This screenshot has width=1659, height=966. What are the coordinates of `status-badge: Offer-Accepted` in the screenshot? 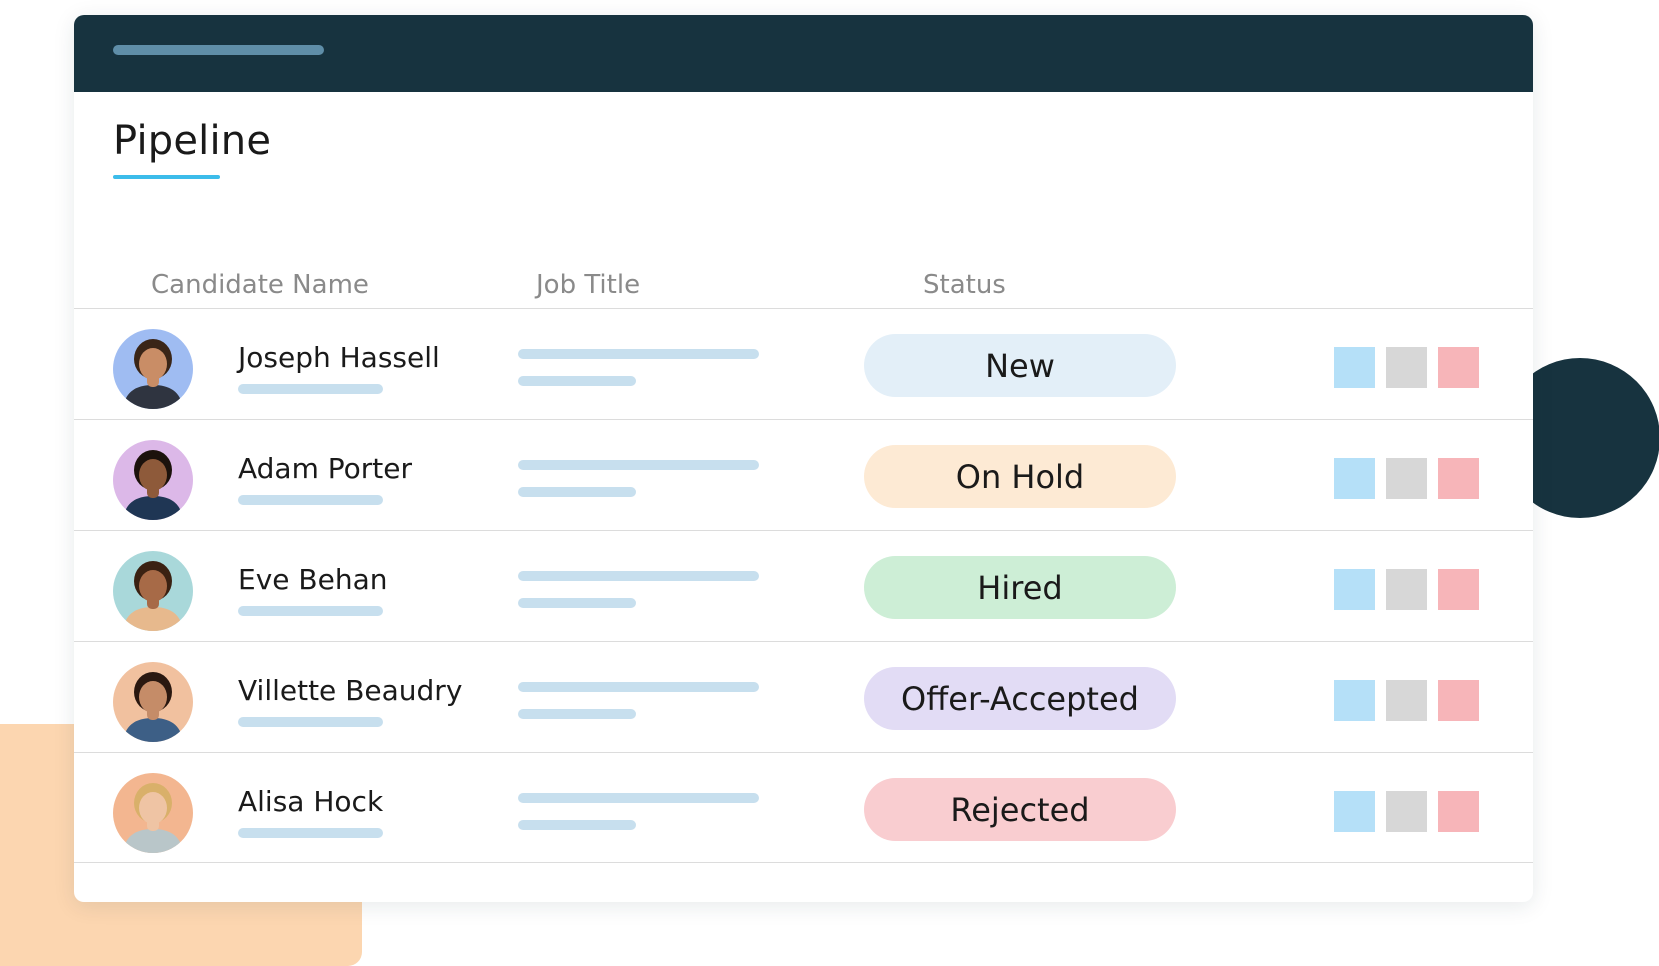 It's located at (1020, 698).